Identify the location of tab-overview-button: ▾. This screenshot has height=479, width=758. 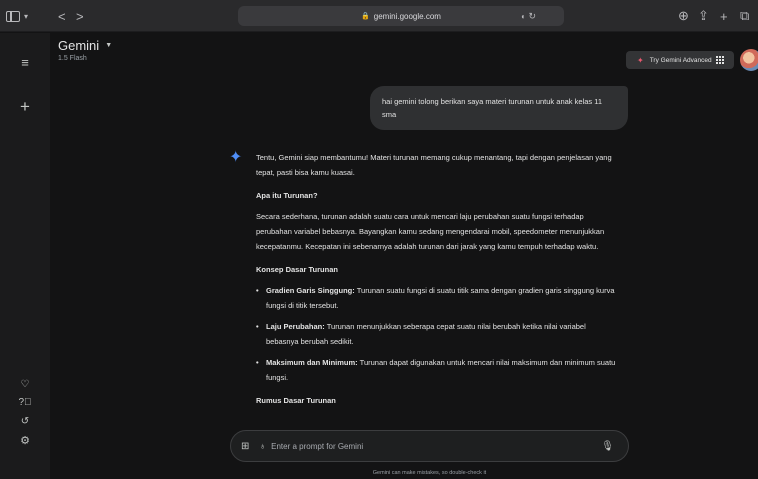
(17, 16).